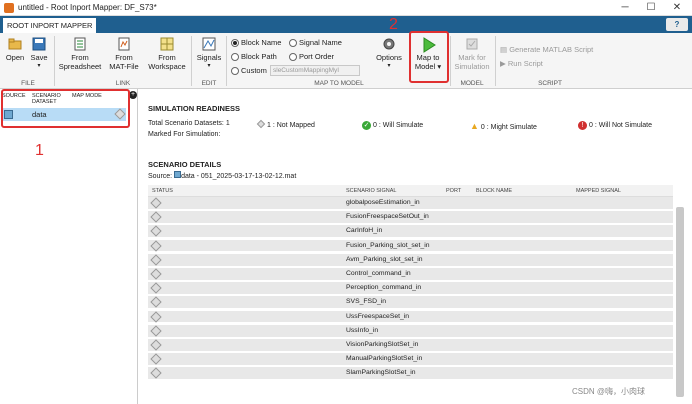 This screenshot has height=404, width=692. Describe the element at coordinates (494, 191) in the screenshot. I see `col-block-name: BLOCK NAME` at that location.